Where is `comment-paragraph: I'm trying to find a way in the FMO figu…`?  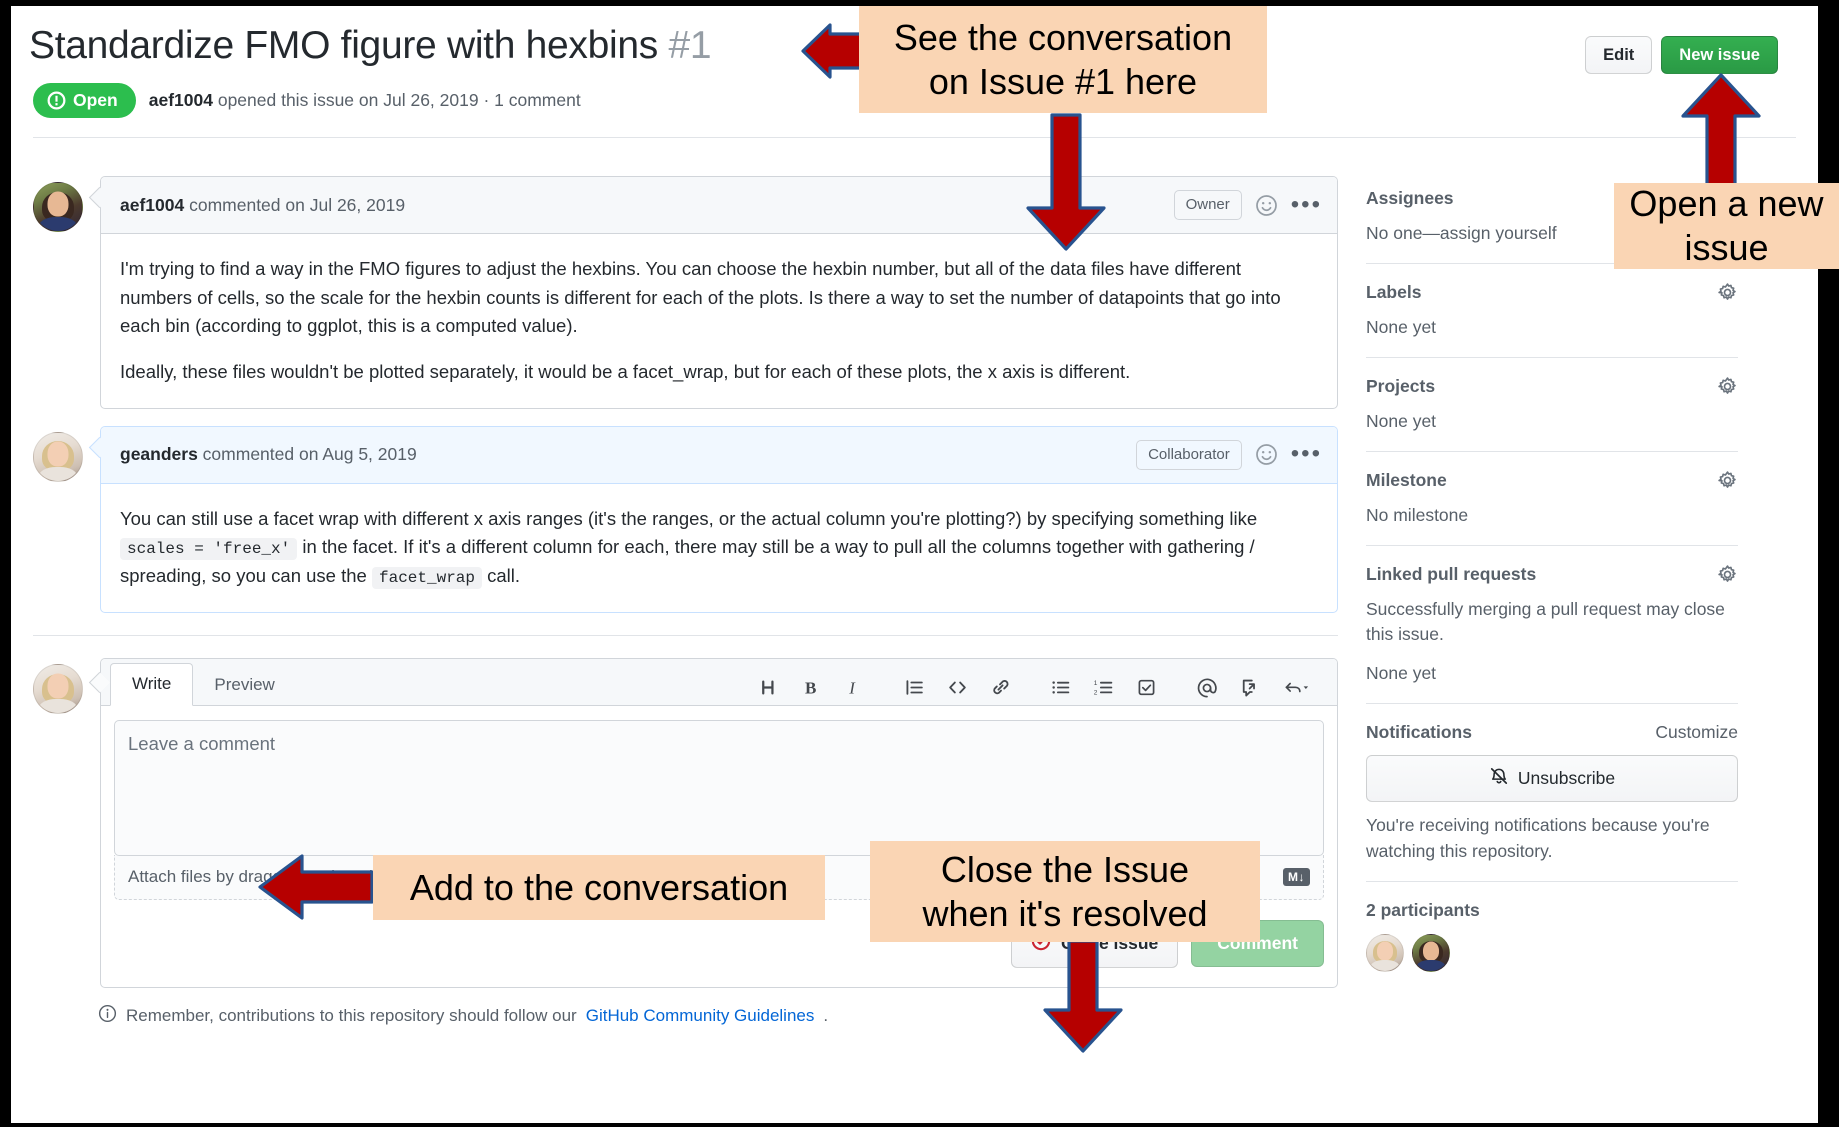 comment-paragraph: I'm trying to find a way in the FMO figu… is located at coordinates (700, 297).